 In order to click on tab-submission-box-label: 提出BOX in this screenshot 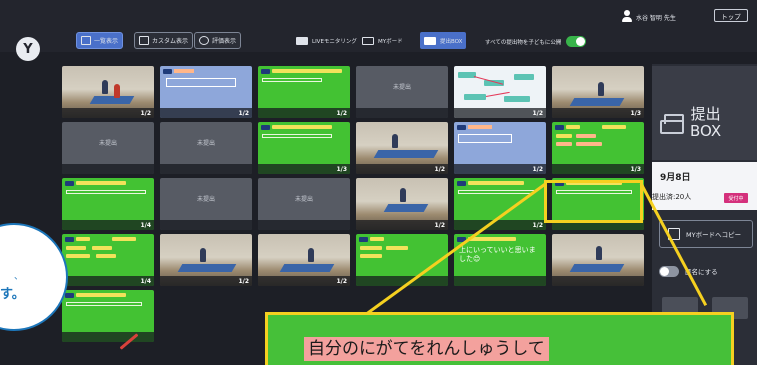, I will do `click(451, 41)`.